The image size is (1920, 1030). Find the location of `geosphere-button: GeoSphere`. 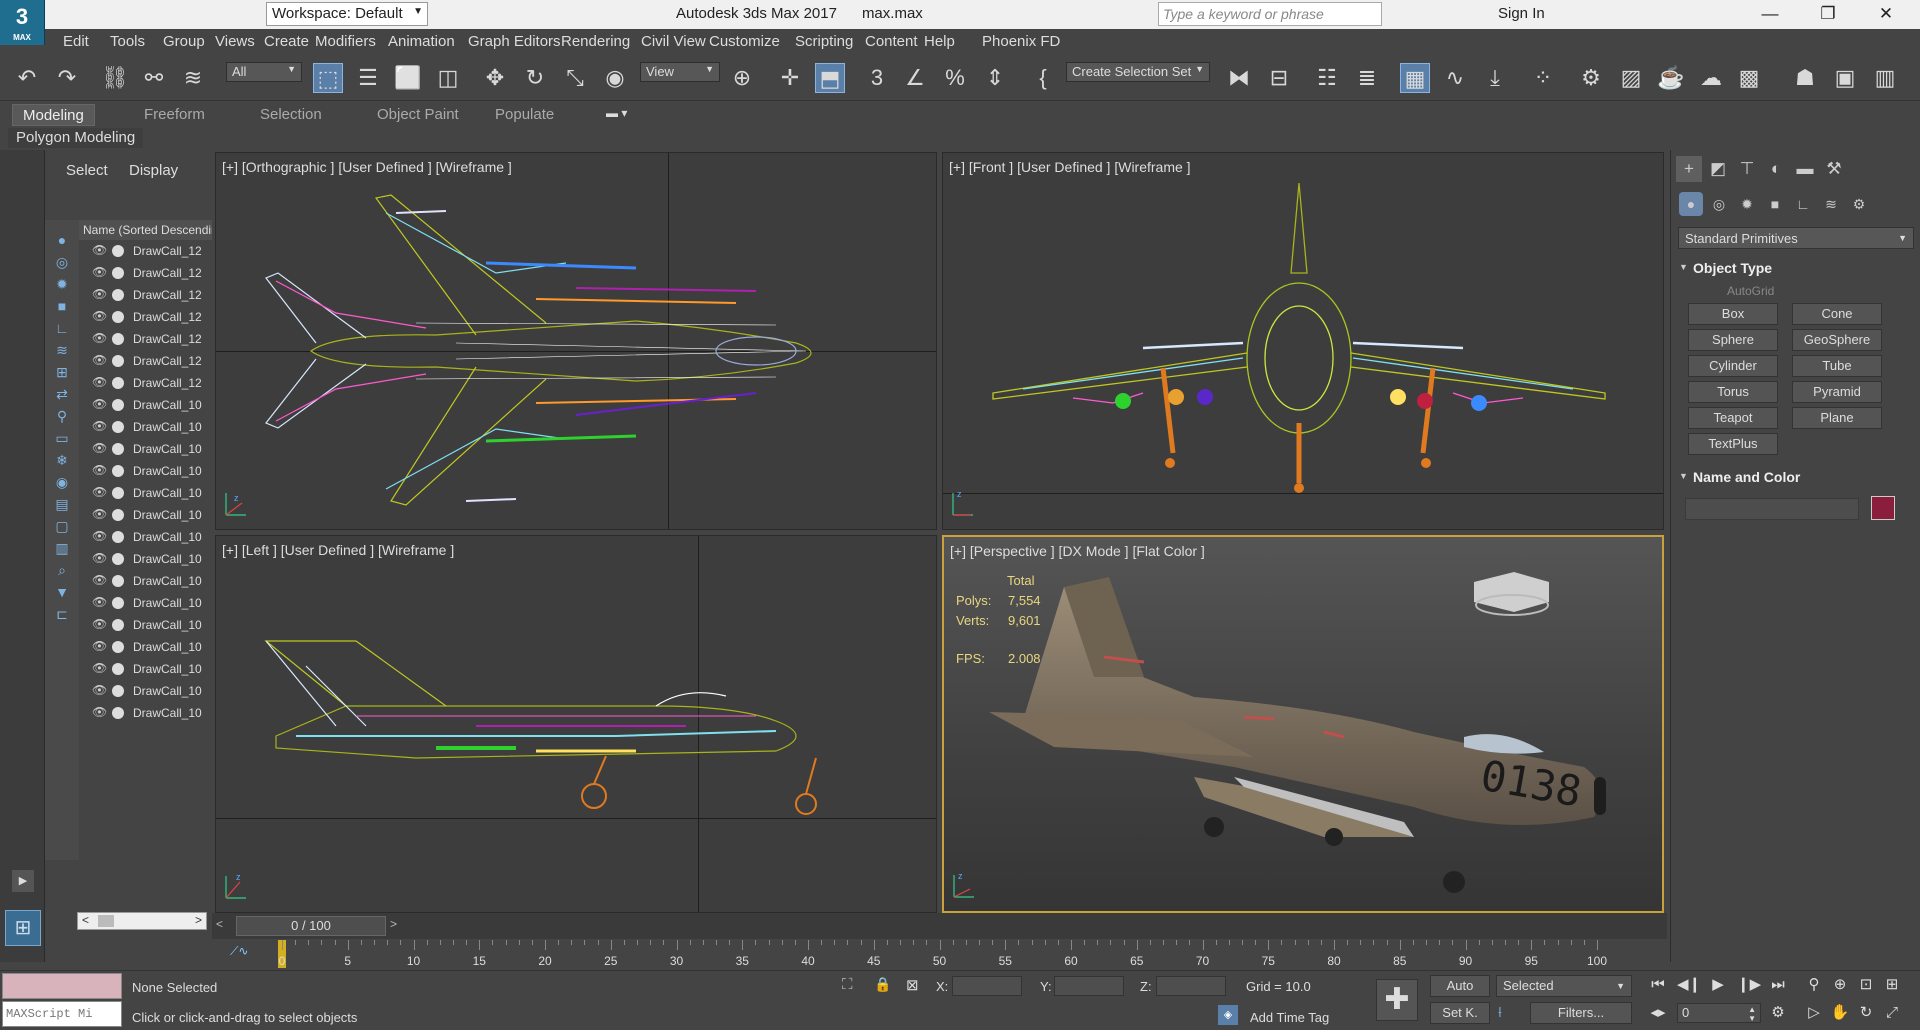

geosphere-button: GeoSphere is located at coordinates (1837, 340).